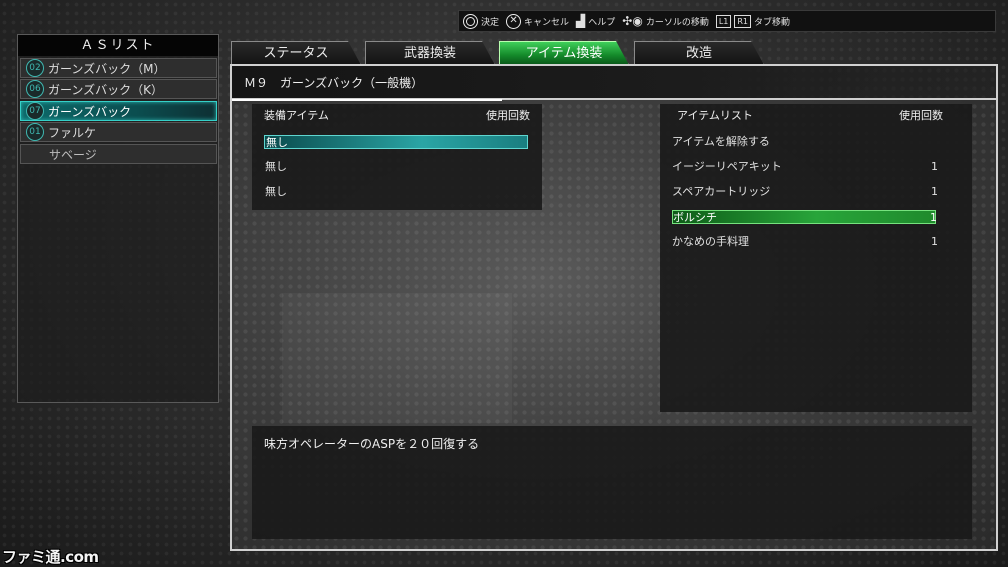  I want to click on control-tab: L1 R1 タブ移動, so click(753, 21).